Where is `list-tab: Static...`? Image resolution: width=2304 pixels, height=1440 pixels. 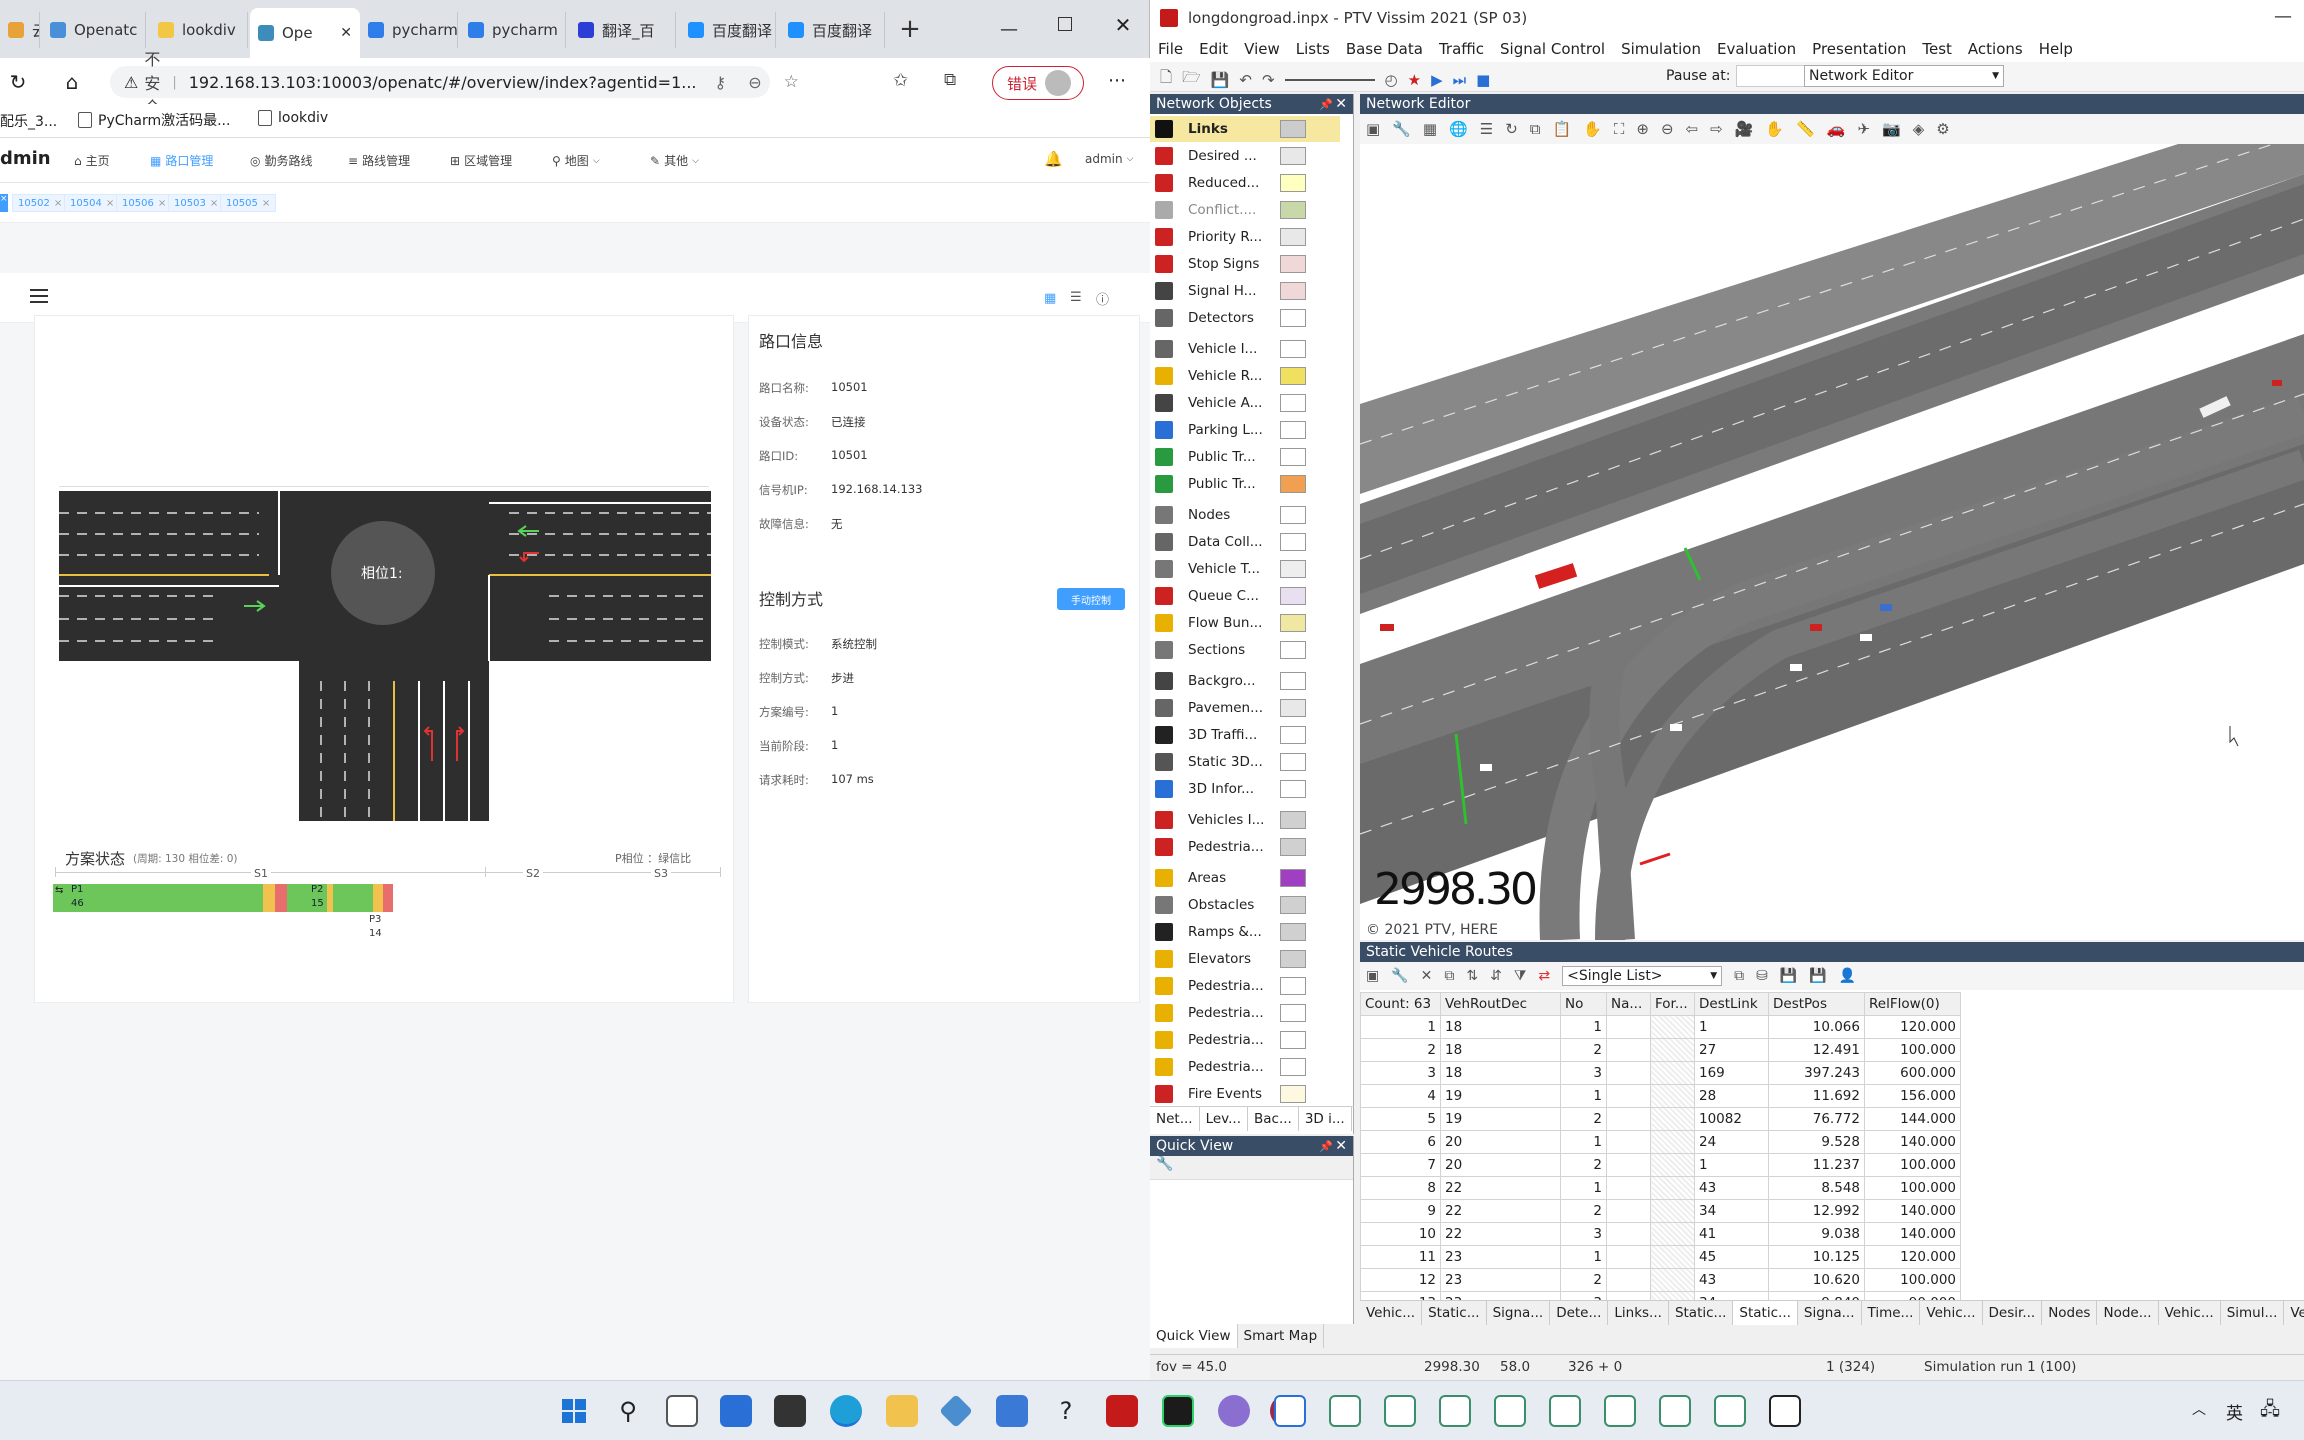 list-tab: Static... is located at coordinates (1765, 1312).